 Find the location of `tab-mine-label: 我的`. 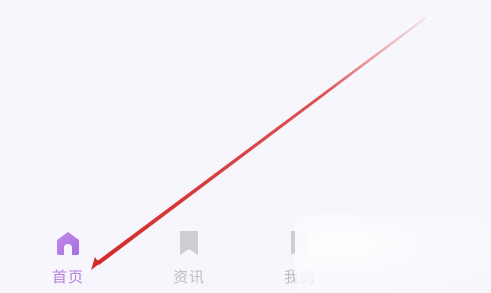

tab-mine-label: 我的 is located at coordinates (299, 277).